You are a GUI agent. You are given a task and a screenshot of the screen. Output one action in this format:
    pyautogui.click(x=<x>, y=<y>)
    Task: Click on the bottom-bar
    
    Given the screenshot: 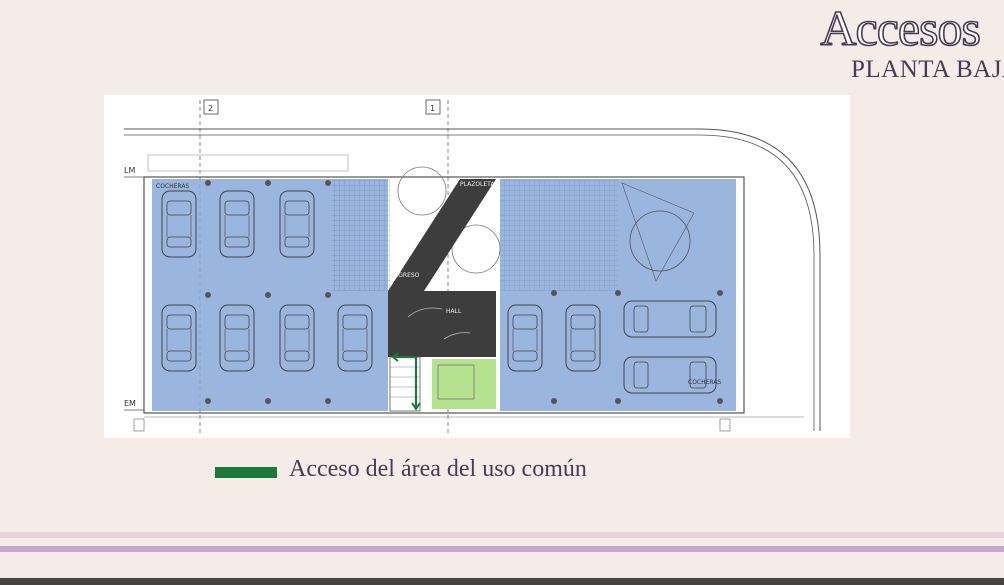 What is the action you would take?
    pyautogui.click(x=502, y=581)
    